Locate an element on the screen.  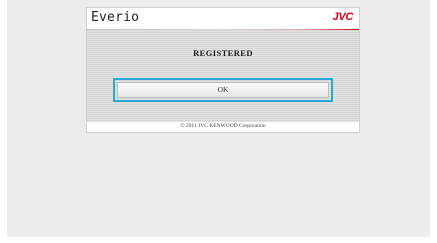
panel-footer: © 2011 JVC KENWOOD Corporation is located at coordinates (223, 127).